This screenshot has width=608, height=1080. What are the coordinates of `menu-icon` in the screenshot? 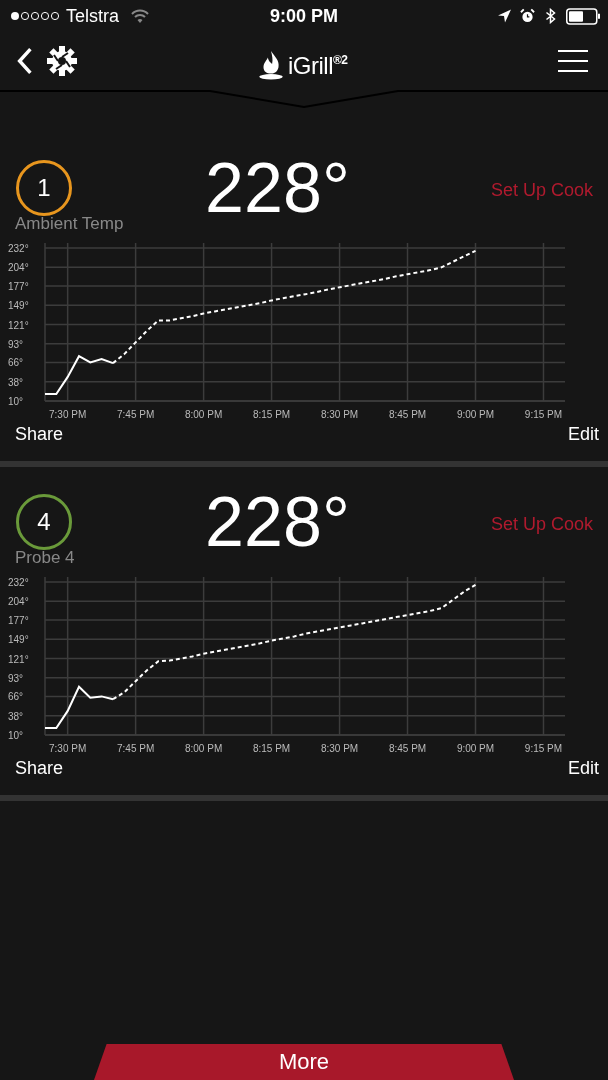 It's located at (573, 61).